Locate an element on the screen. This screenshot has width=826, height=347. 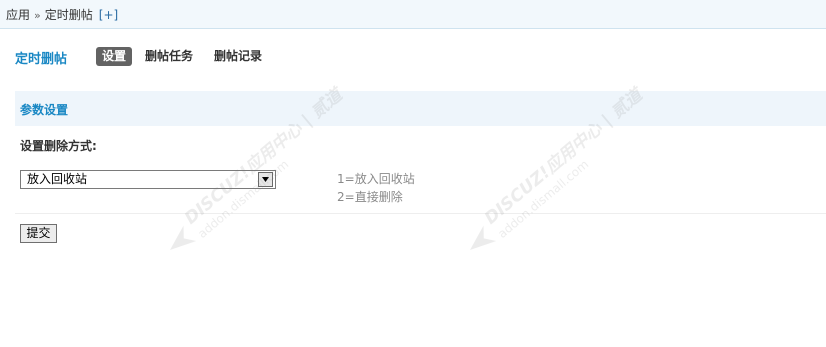
hint-line-1: 1=放入回收站 is located at coordinates (376, 179).